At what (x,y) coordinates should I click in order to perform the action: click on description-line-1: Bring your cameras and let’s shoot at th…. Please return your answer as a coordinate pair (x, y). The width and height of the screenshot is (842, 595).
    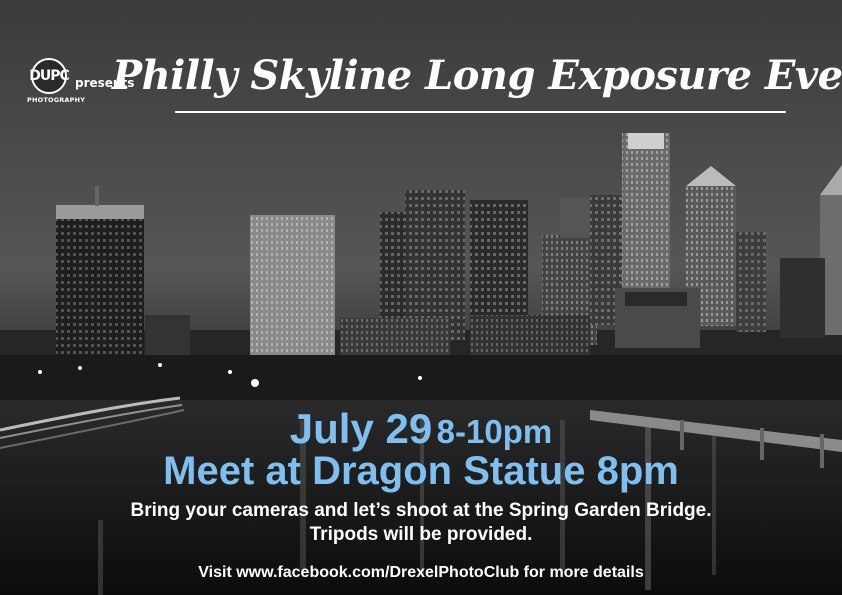
    Looking at the image, I should click on (421, 510).